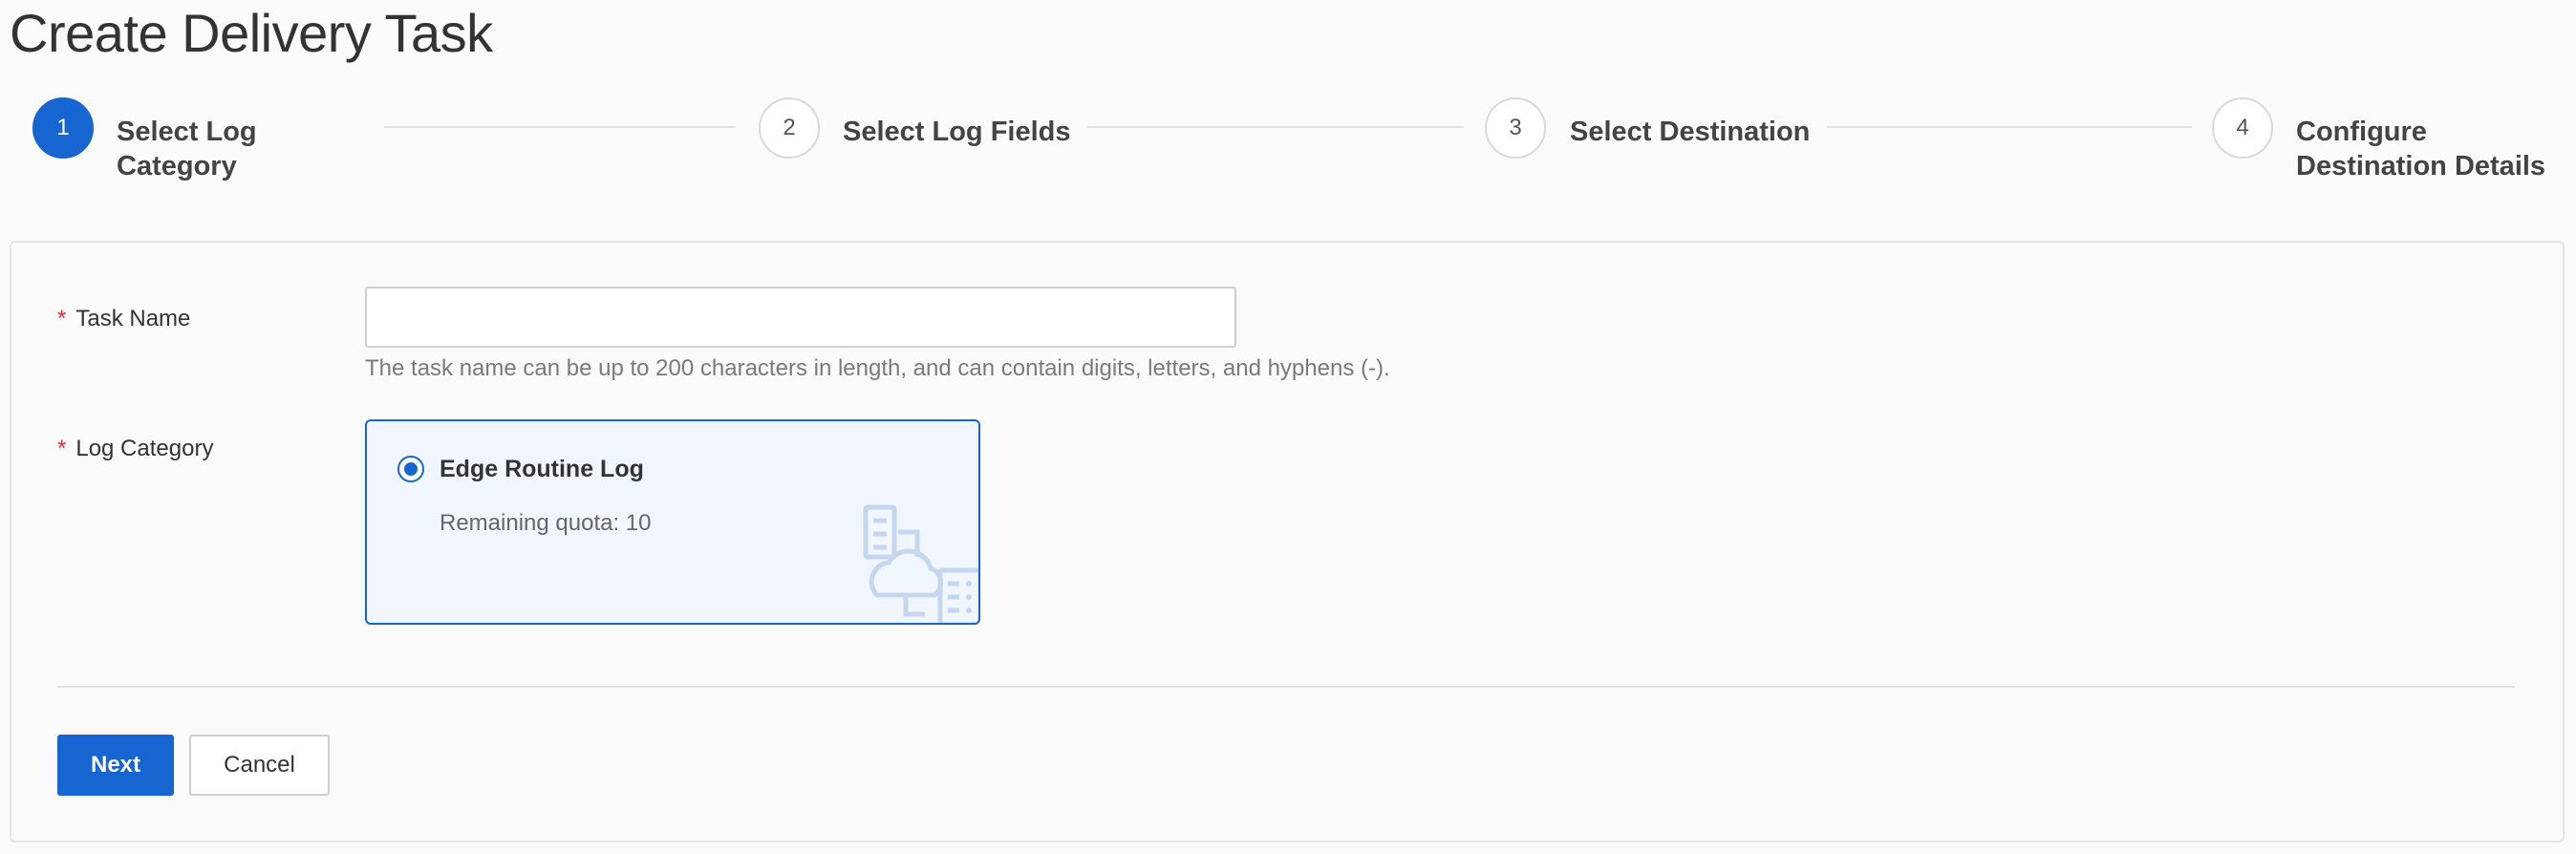  What do you see at coordinates (2242, 128) in the screenshot?
I see `step-4-circle: 4` at bounding box center [2242, 128].